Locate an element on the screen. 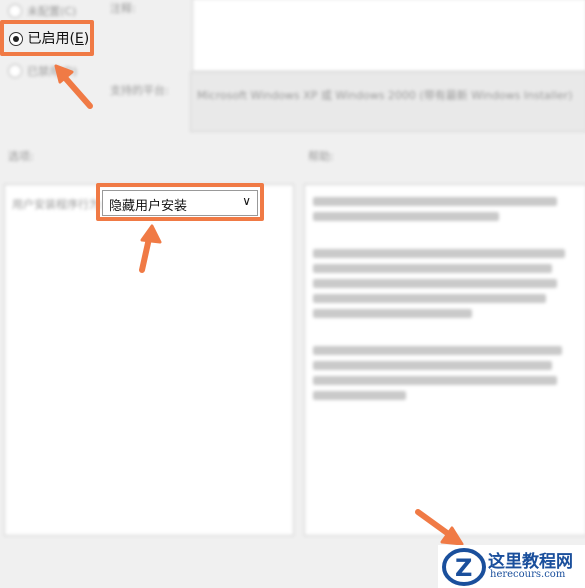 Image resolution: width=585 pixels, height=588 pixels. options-label: 选项: is located at coordinates (21, 156).